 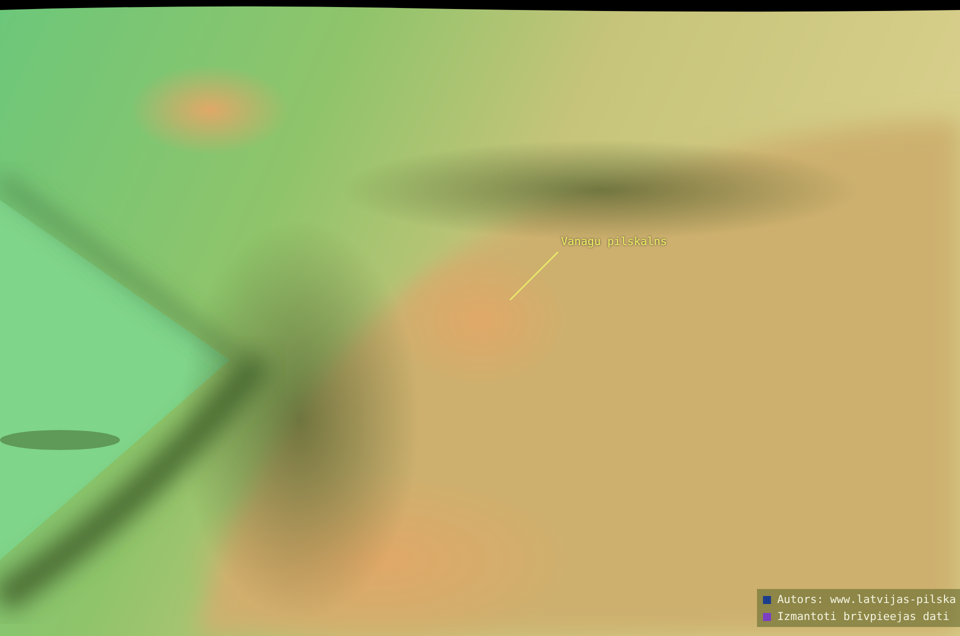 I want to click on map-label: Vanagu pilskalns, so click(x=614, y=241).